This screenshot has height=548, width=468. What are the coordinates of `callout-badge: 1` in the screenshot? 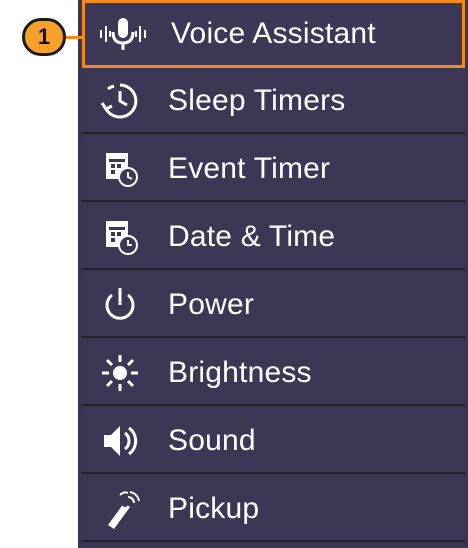 It's located at (44, 37).